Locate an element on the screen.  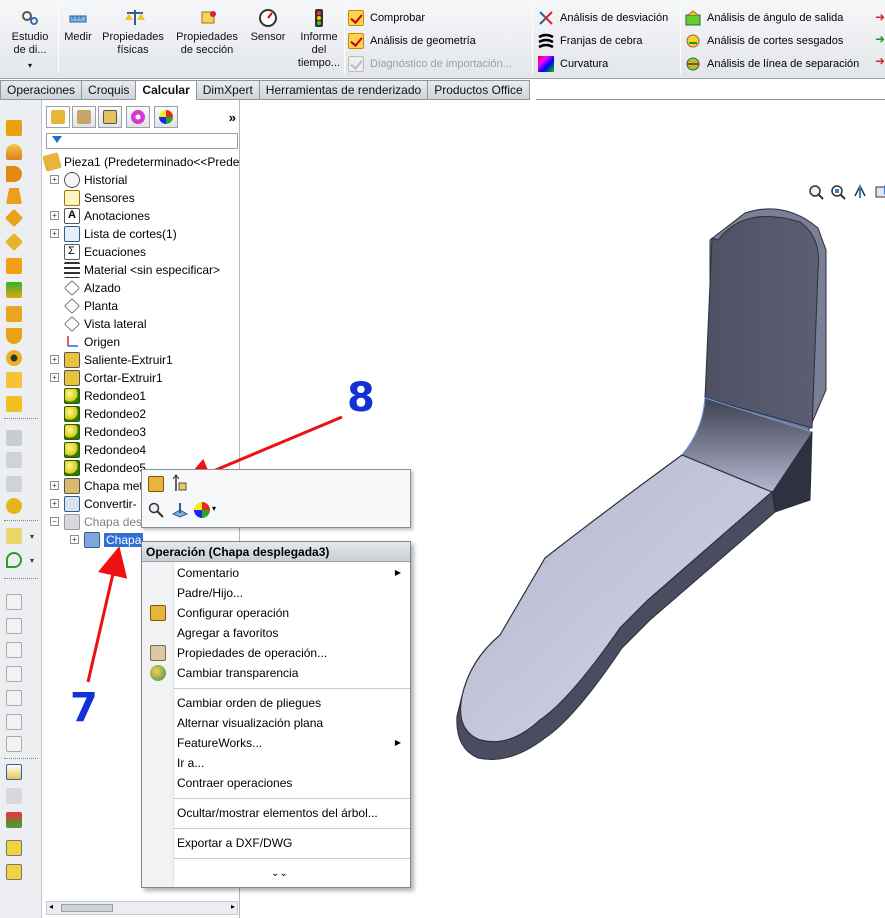
view-bottom-icon is located at coordinates (14, 722).